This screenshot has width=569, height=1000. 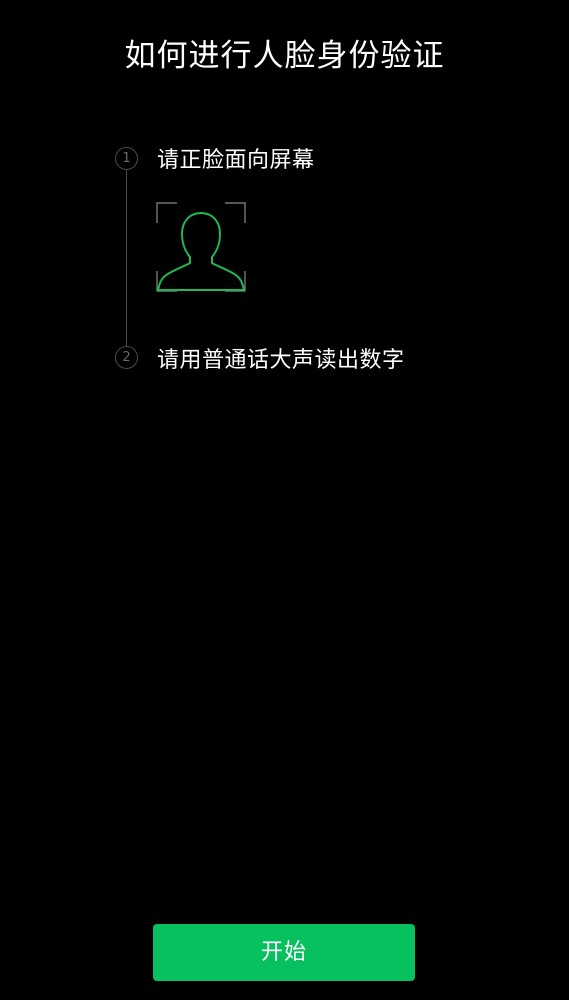 I want to click on step-2-number: 2, so click(x=126, y=357).